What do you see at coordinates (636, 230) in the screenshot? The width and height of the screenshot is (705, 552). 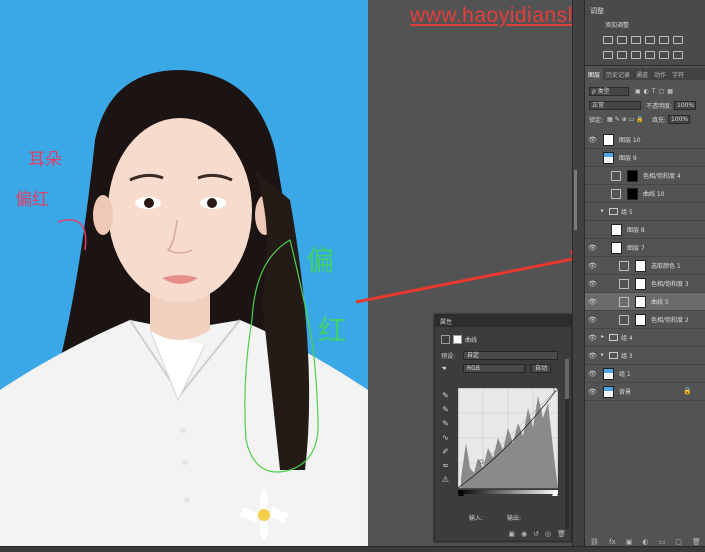 I see `layer-name: 图层 8` at bounding box center [636, 230].